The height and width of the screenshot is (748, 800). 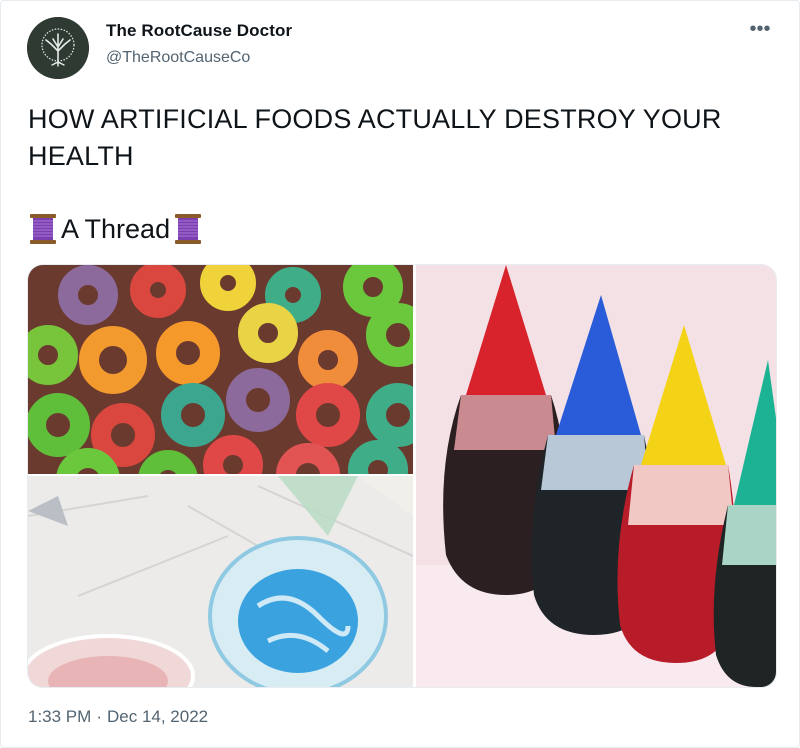 What do you see at coordinates (220, 581) in the screenshot?
I see `frosting-bowl-photo` at bounding box center [220, 581].